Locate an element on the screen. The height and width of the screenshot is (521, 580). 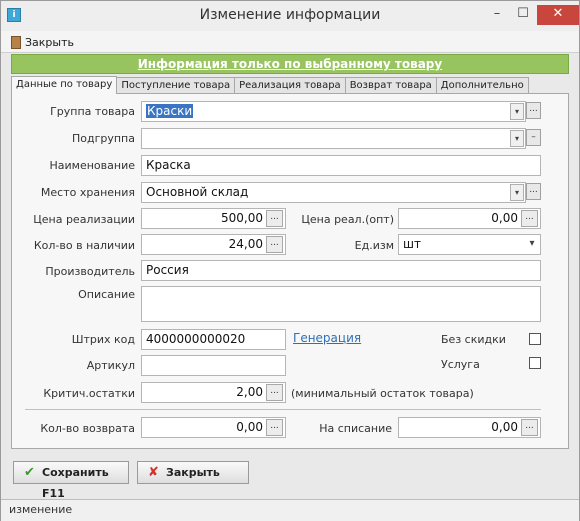
producer-label: Производитель is located at coordinates (90, 271).